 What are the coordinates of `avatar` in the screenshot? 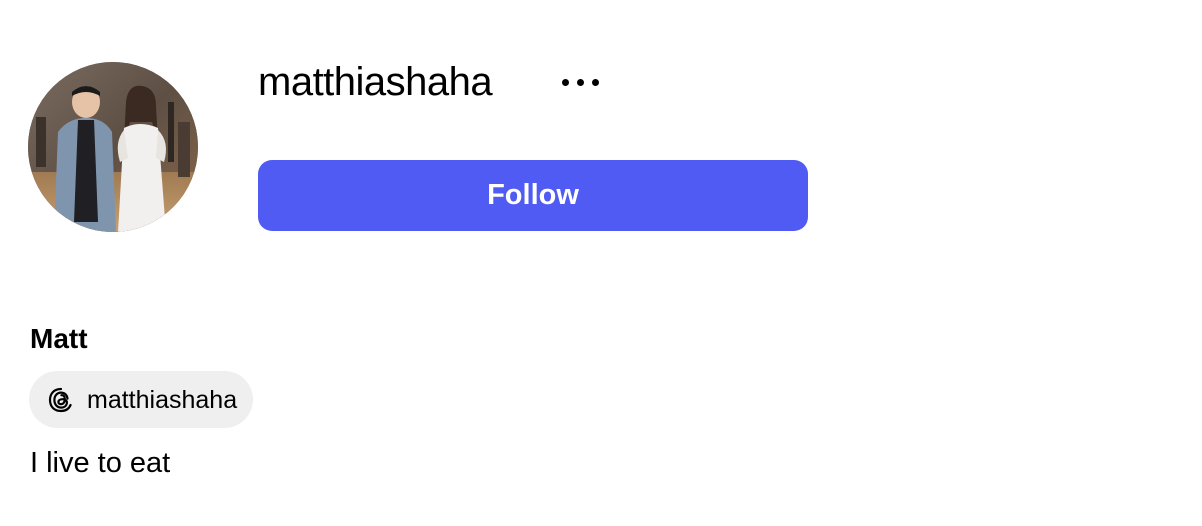 It's located at (113, 147).